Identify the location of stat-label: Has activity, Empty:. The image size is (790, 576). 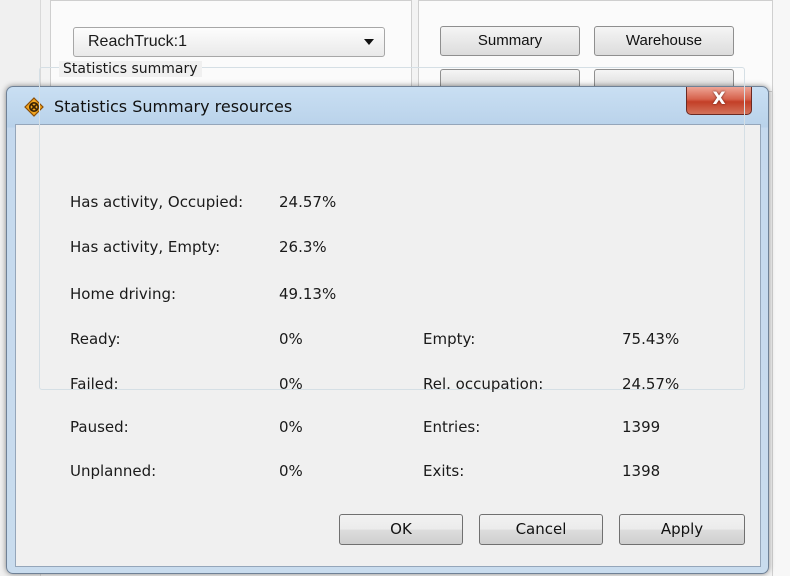
(145, 247).